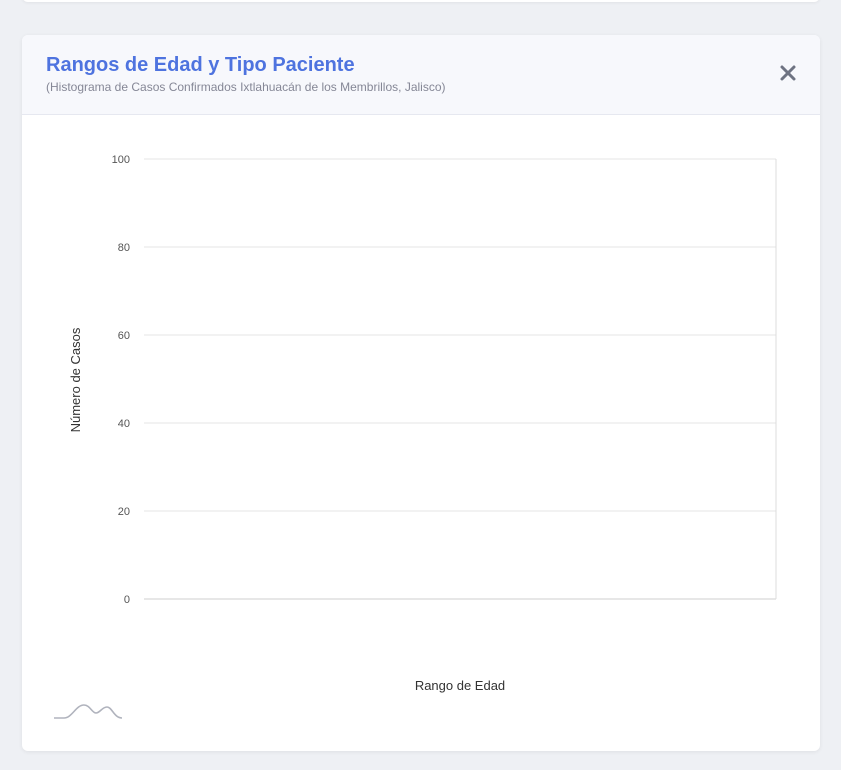  Describe the element at coordinates (124, 248) in the screenshot. I see `y-tick-label: 80` at that location.